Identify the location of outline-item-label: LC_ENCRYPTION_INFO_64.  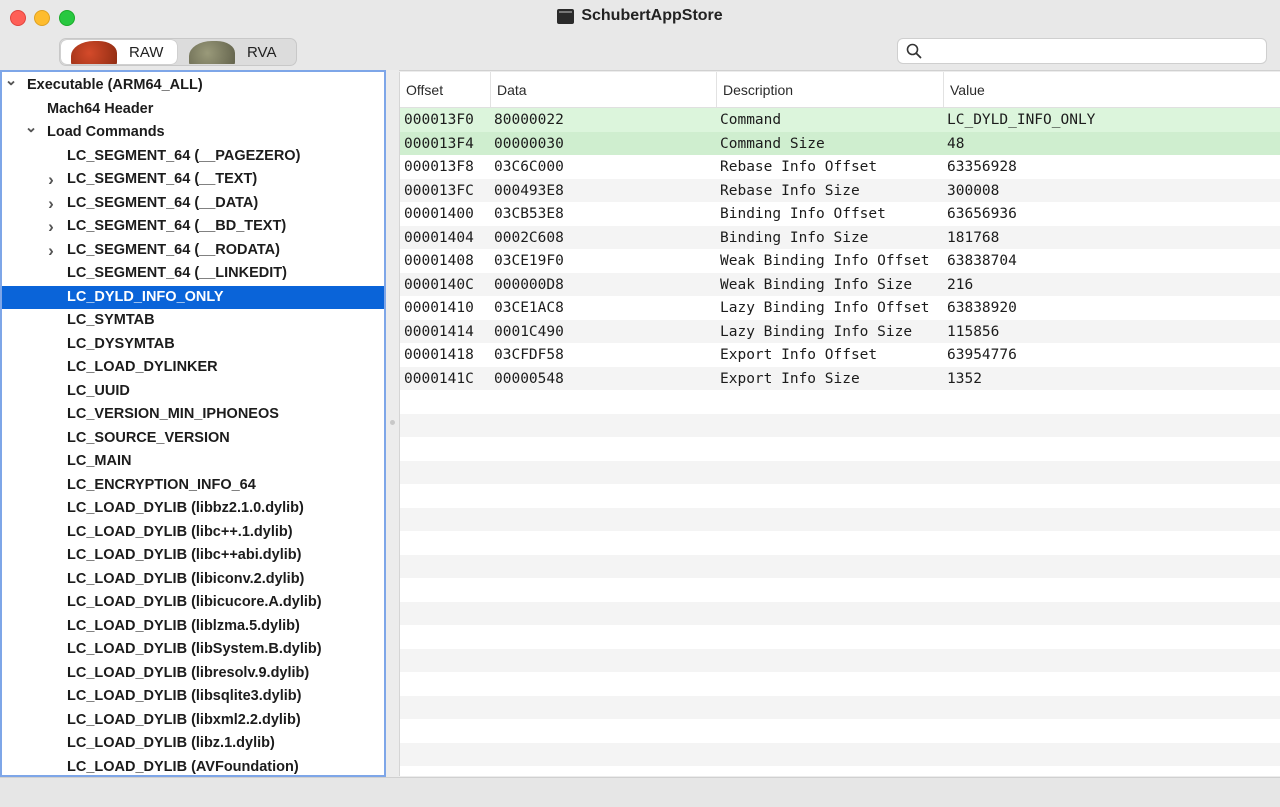
(161, 484).